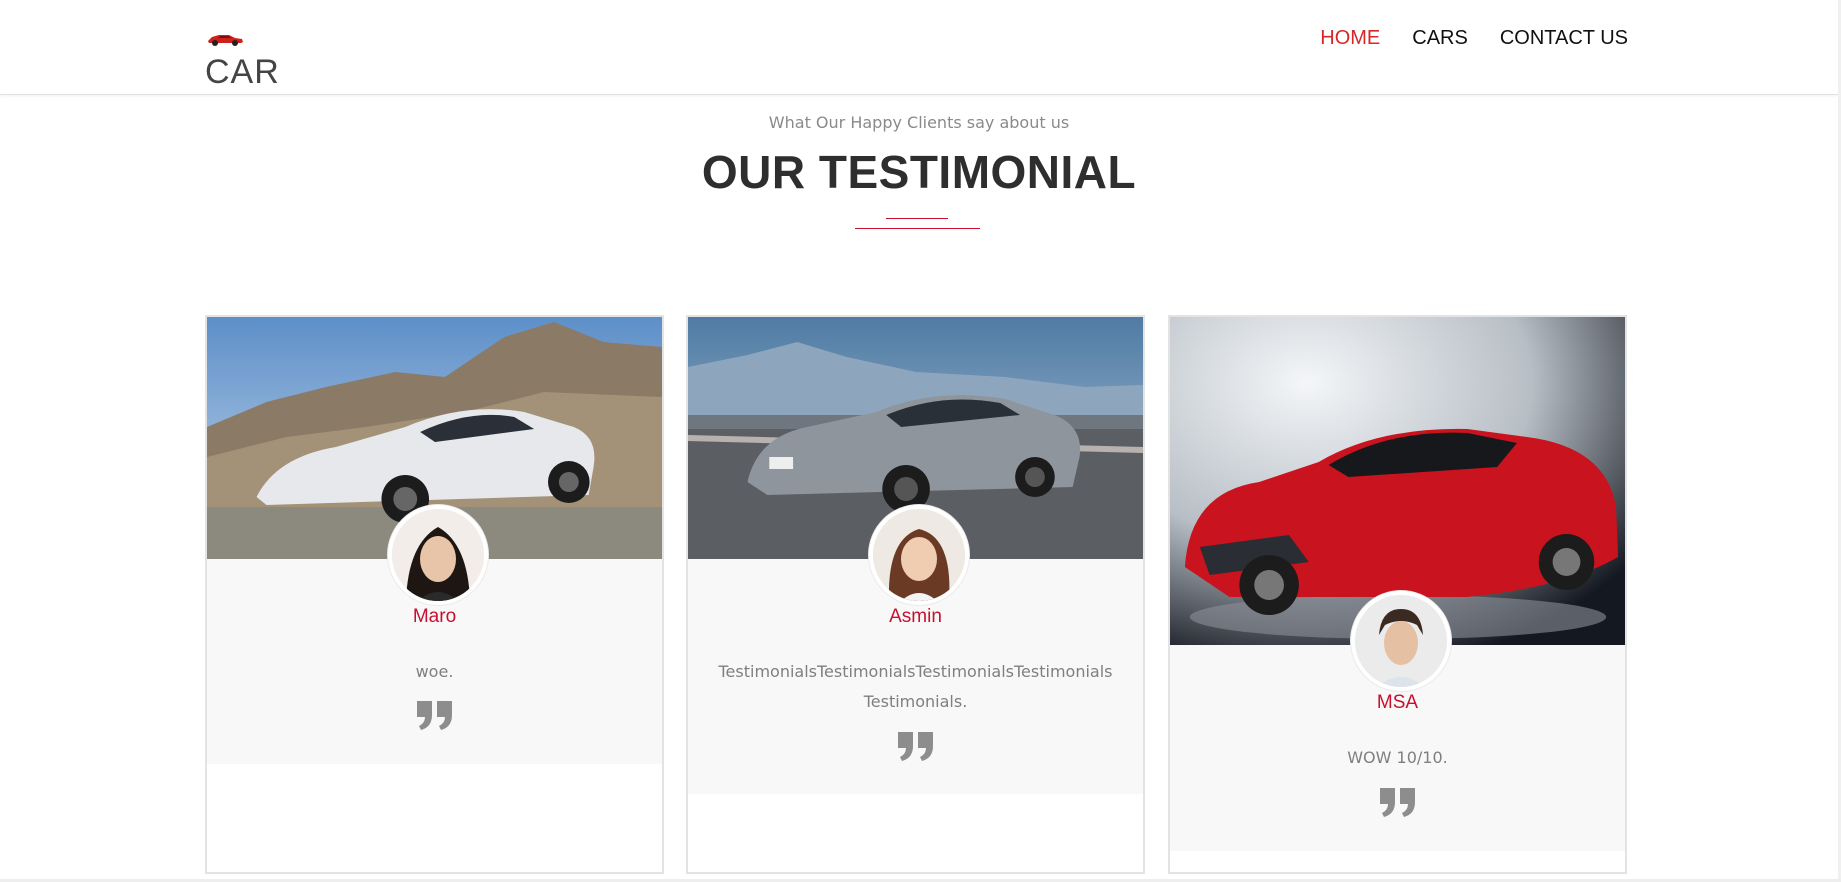 Image resolution: width=1841 pixels, height=882 pixels. I want to click on red-car-icon, so click(225, 40).